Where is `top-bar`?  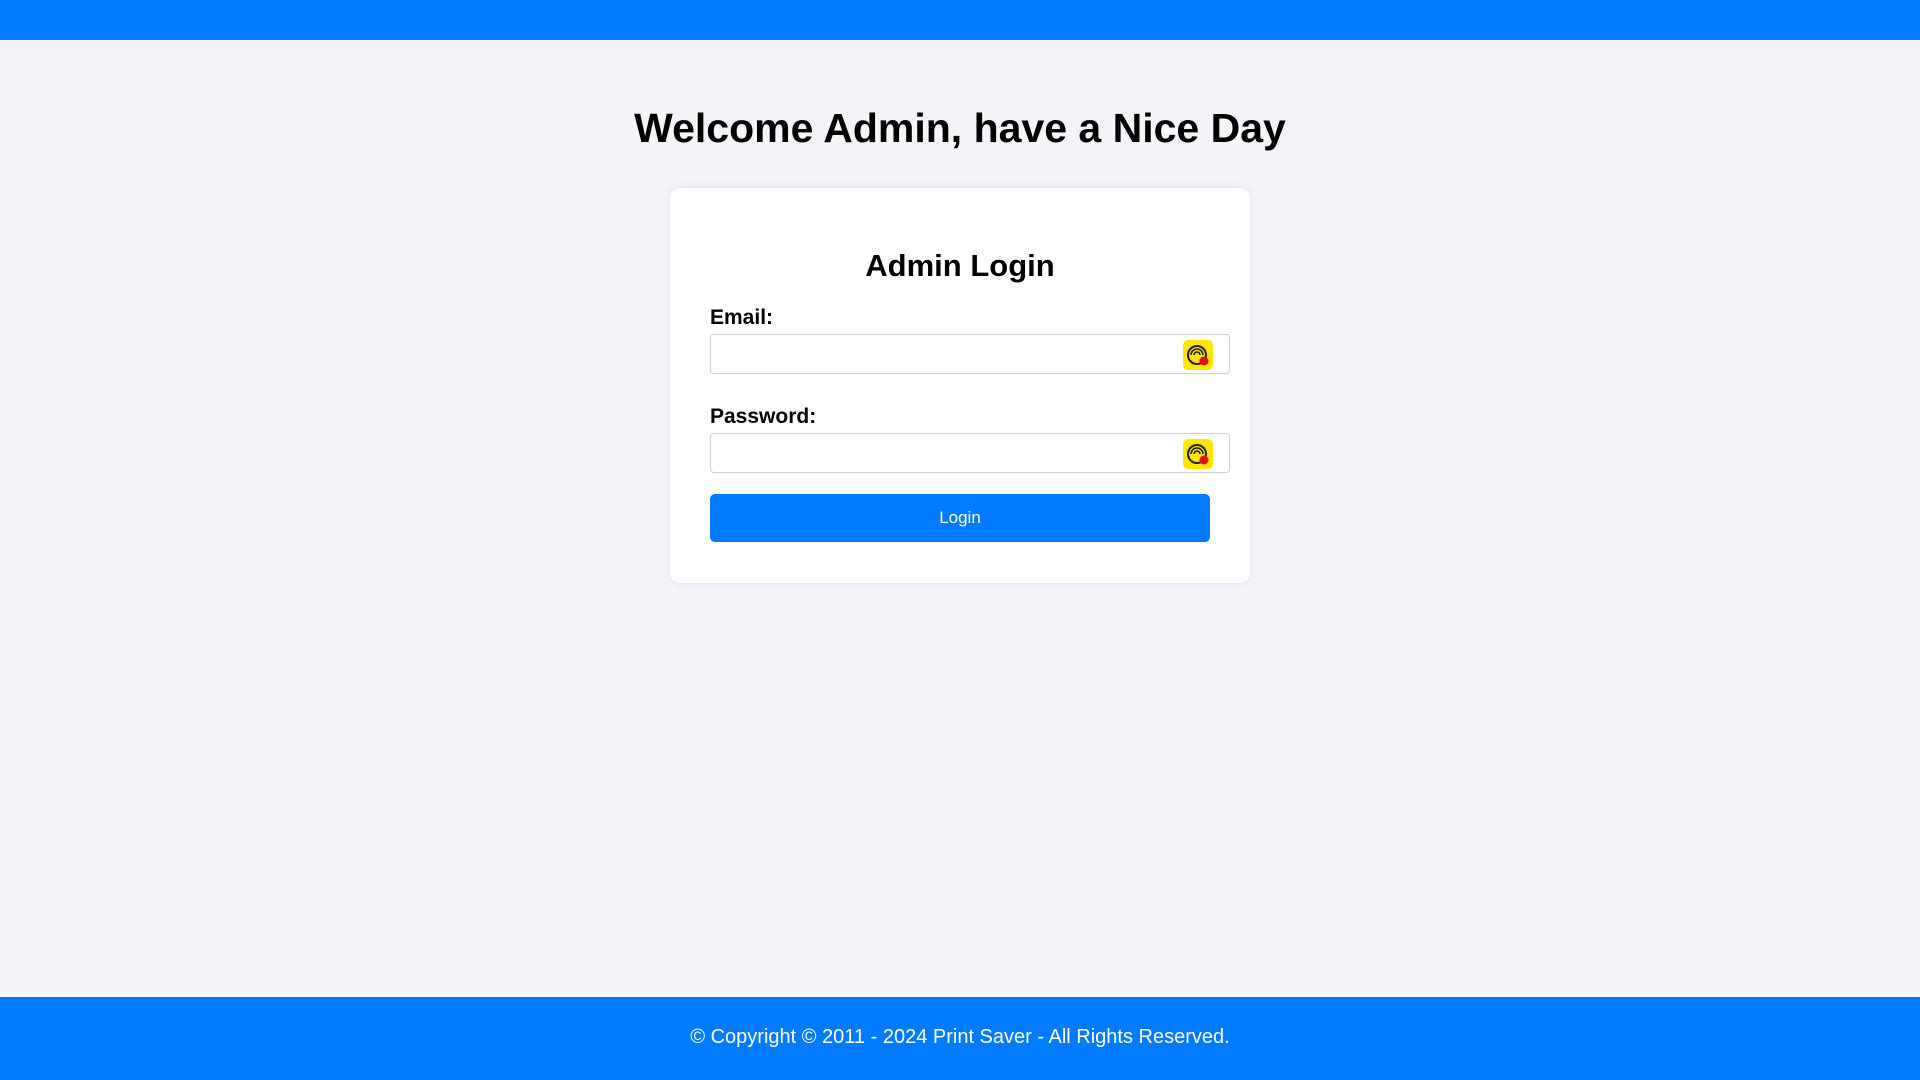
top-bar is located at coordinates (960, 20).